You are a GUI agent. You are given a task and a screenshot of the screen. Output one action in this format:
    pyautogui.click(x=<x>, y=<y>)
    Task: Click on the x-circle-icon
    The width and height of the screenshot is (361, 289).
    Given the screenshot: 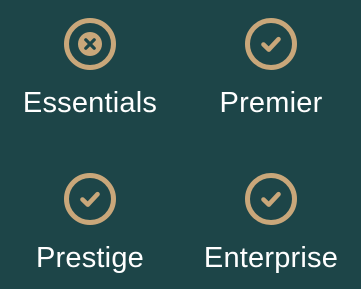 What is the action you would take?
    pyautogui.click(x=90, y=44)
    